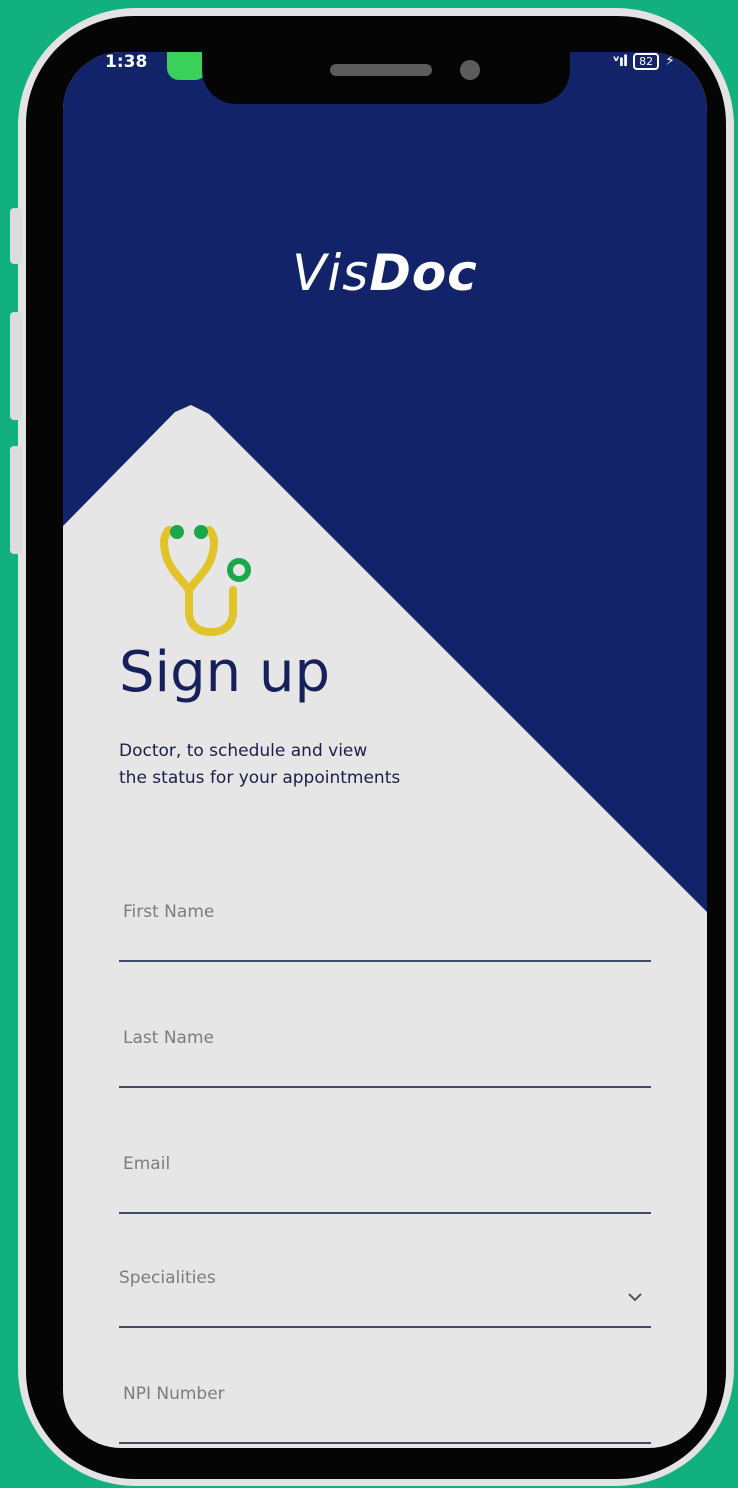 The width and height of the screenshot is (738, 1488). Describe the element at coordinates (385, 1087) in the screenshot. I see `last-name-underline` at that location.